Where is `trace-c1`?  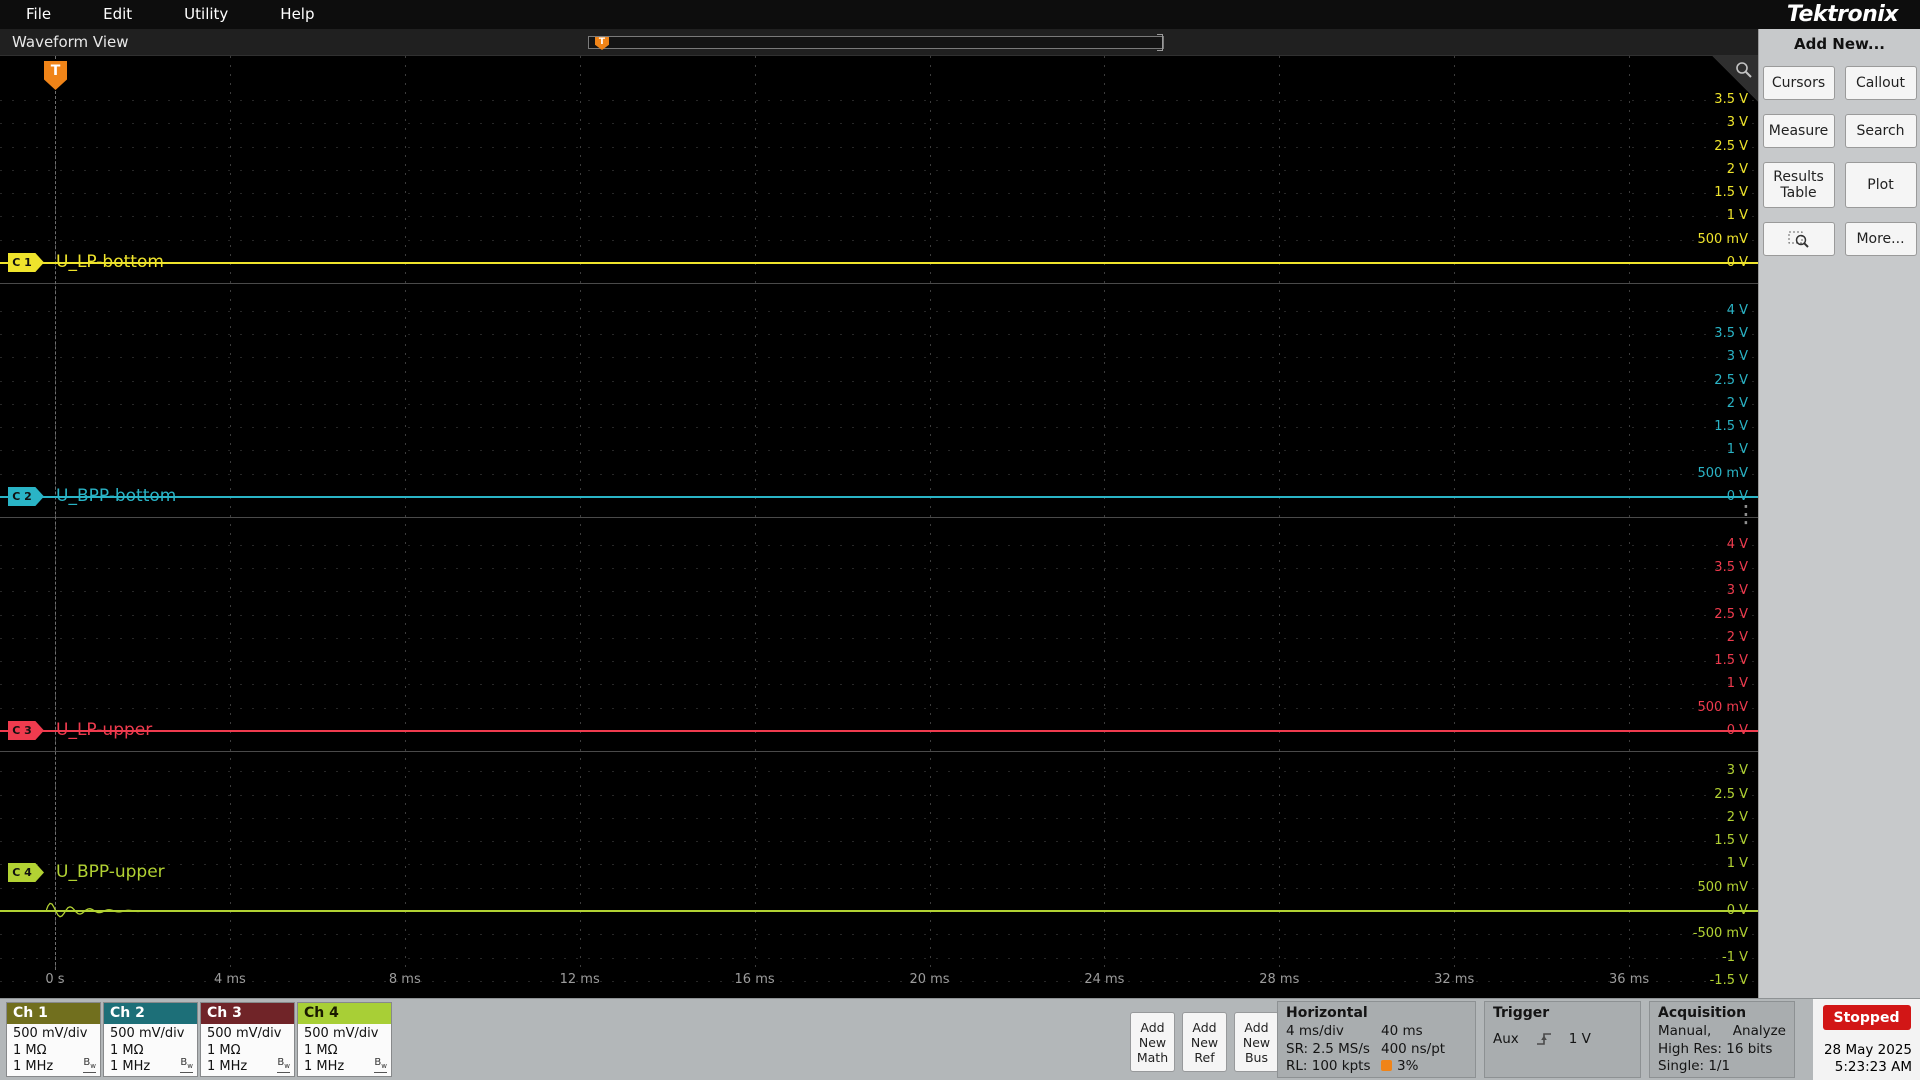 trace-c1 is located at coordinates (879, 263).